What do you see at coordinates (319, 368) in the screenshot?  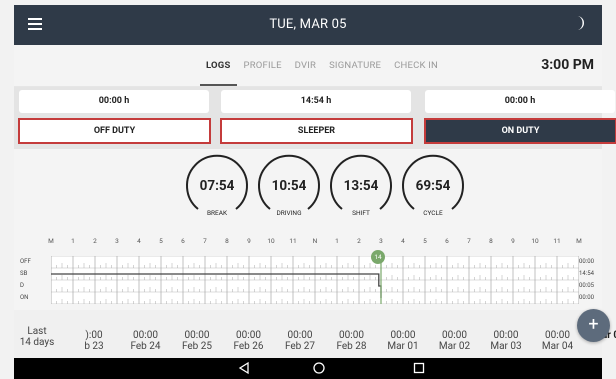 I see `home-circle-icon` at bounding box center [319, 368].